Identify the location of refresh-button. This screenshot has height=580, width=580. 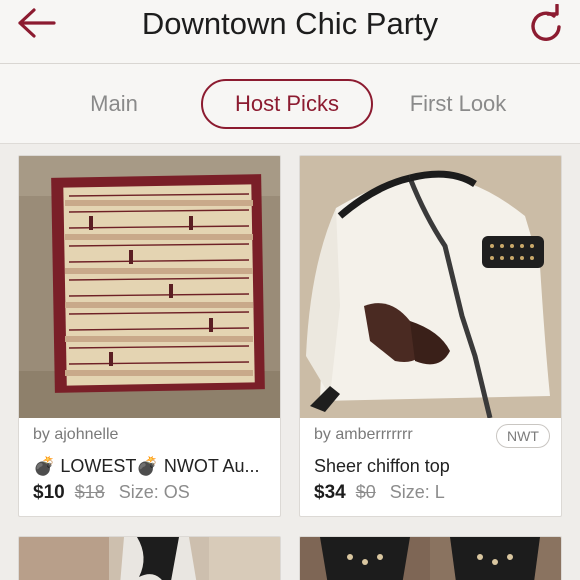
(546, 23).